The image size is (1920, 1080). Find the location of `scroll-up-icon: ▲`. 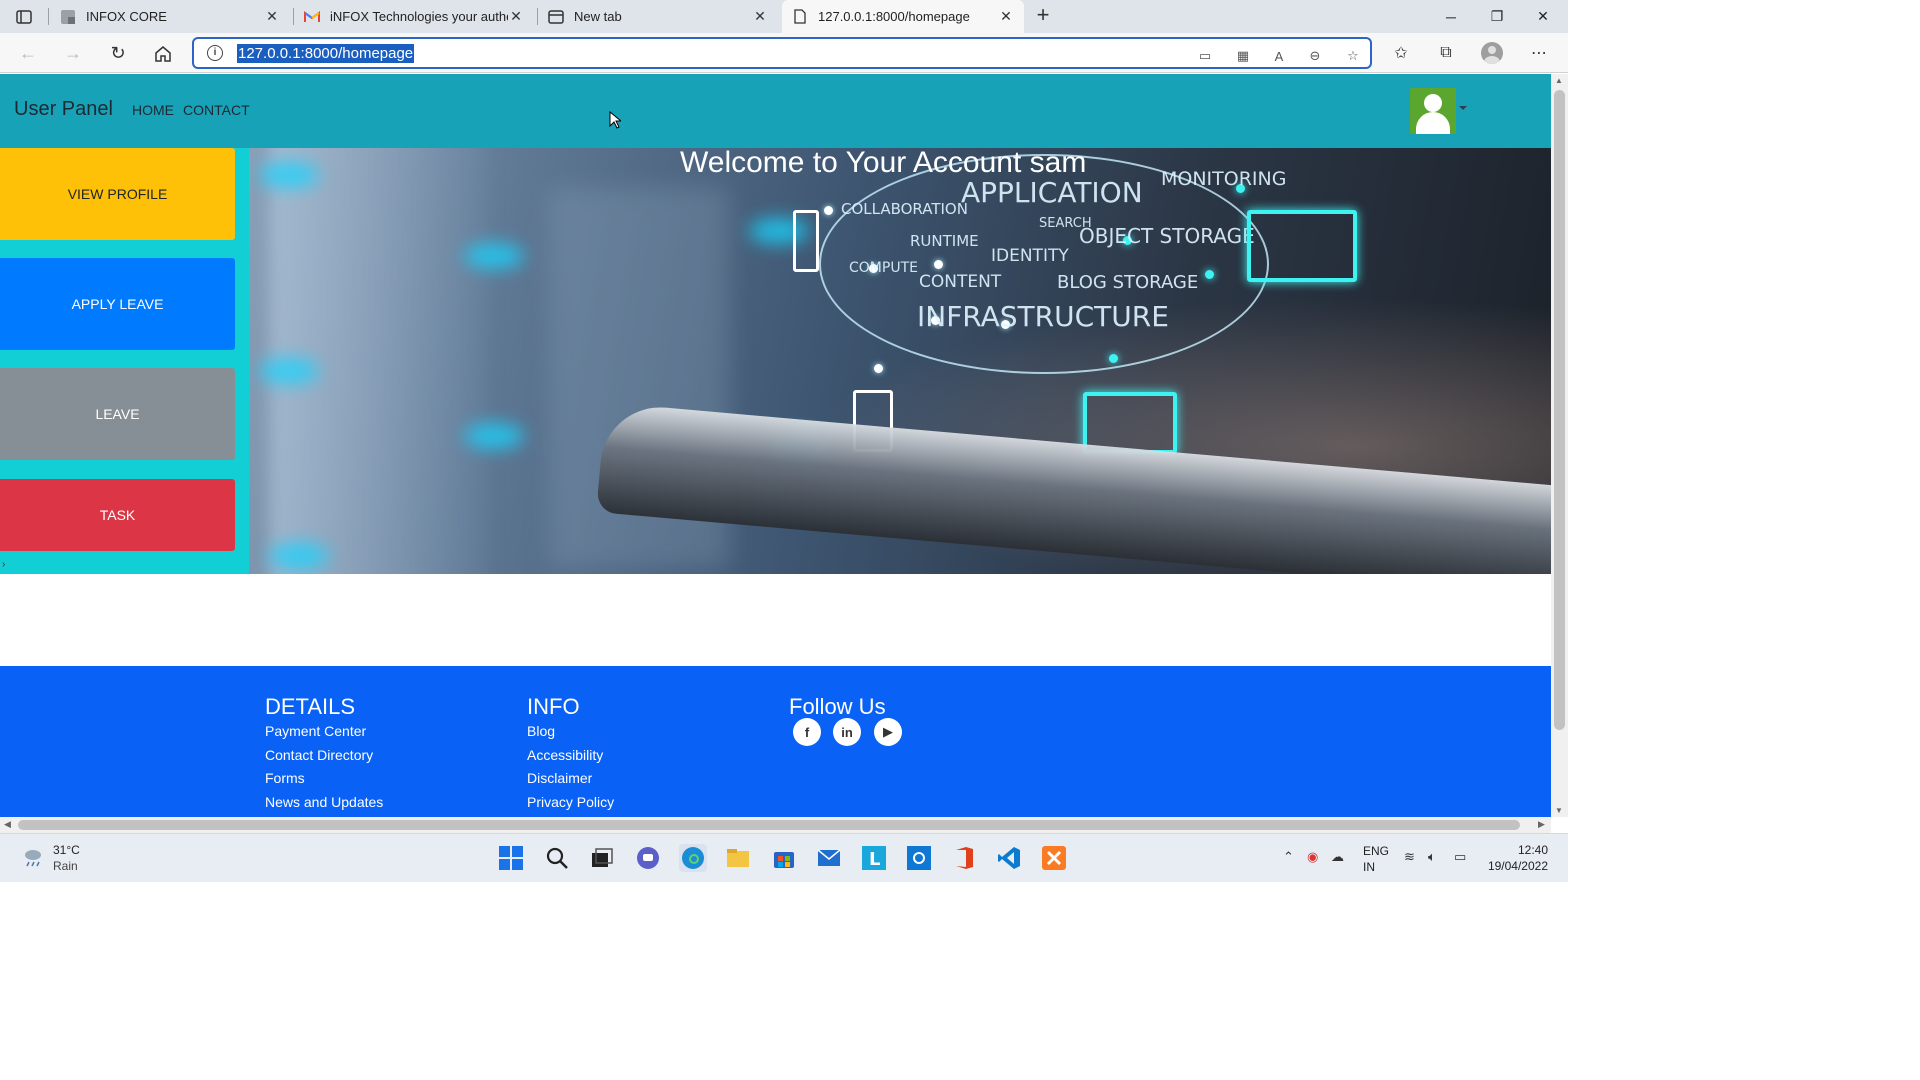

scroll-up-icon: ▲ is located at coordinates (1559, 80).